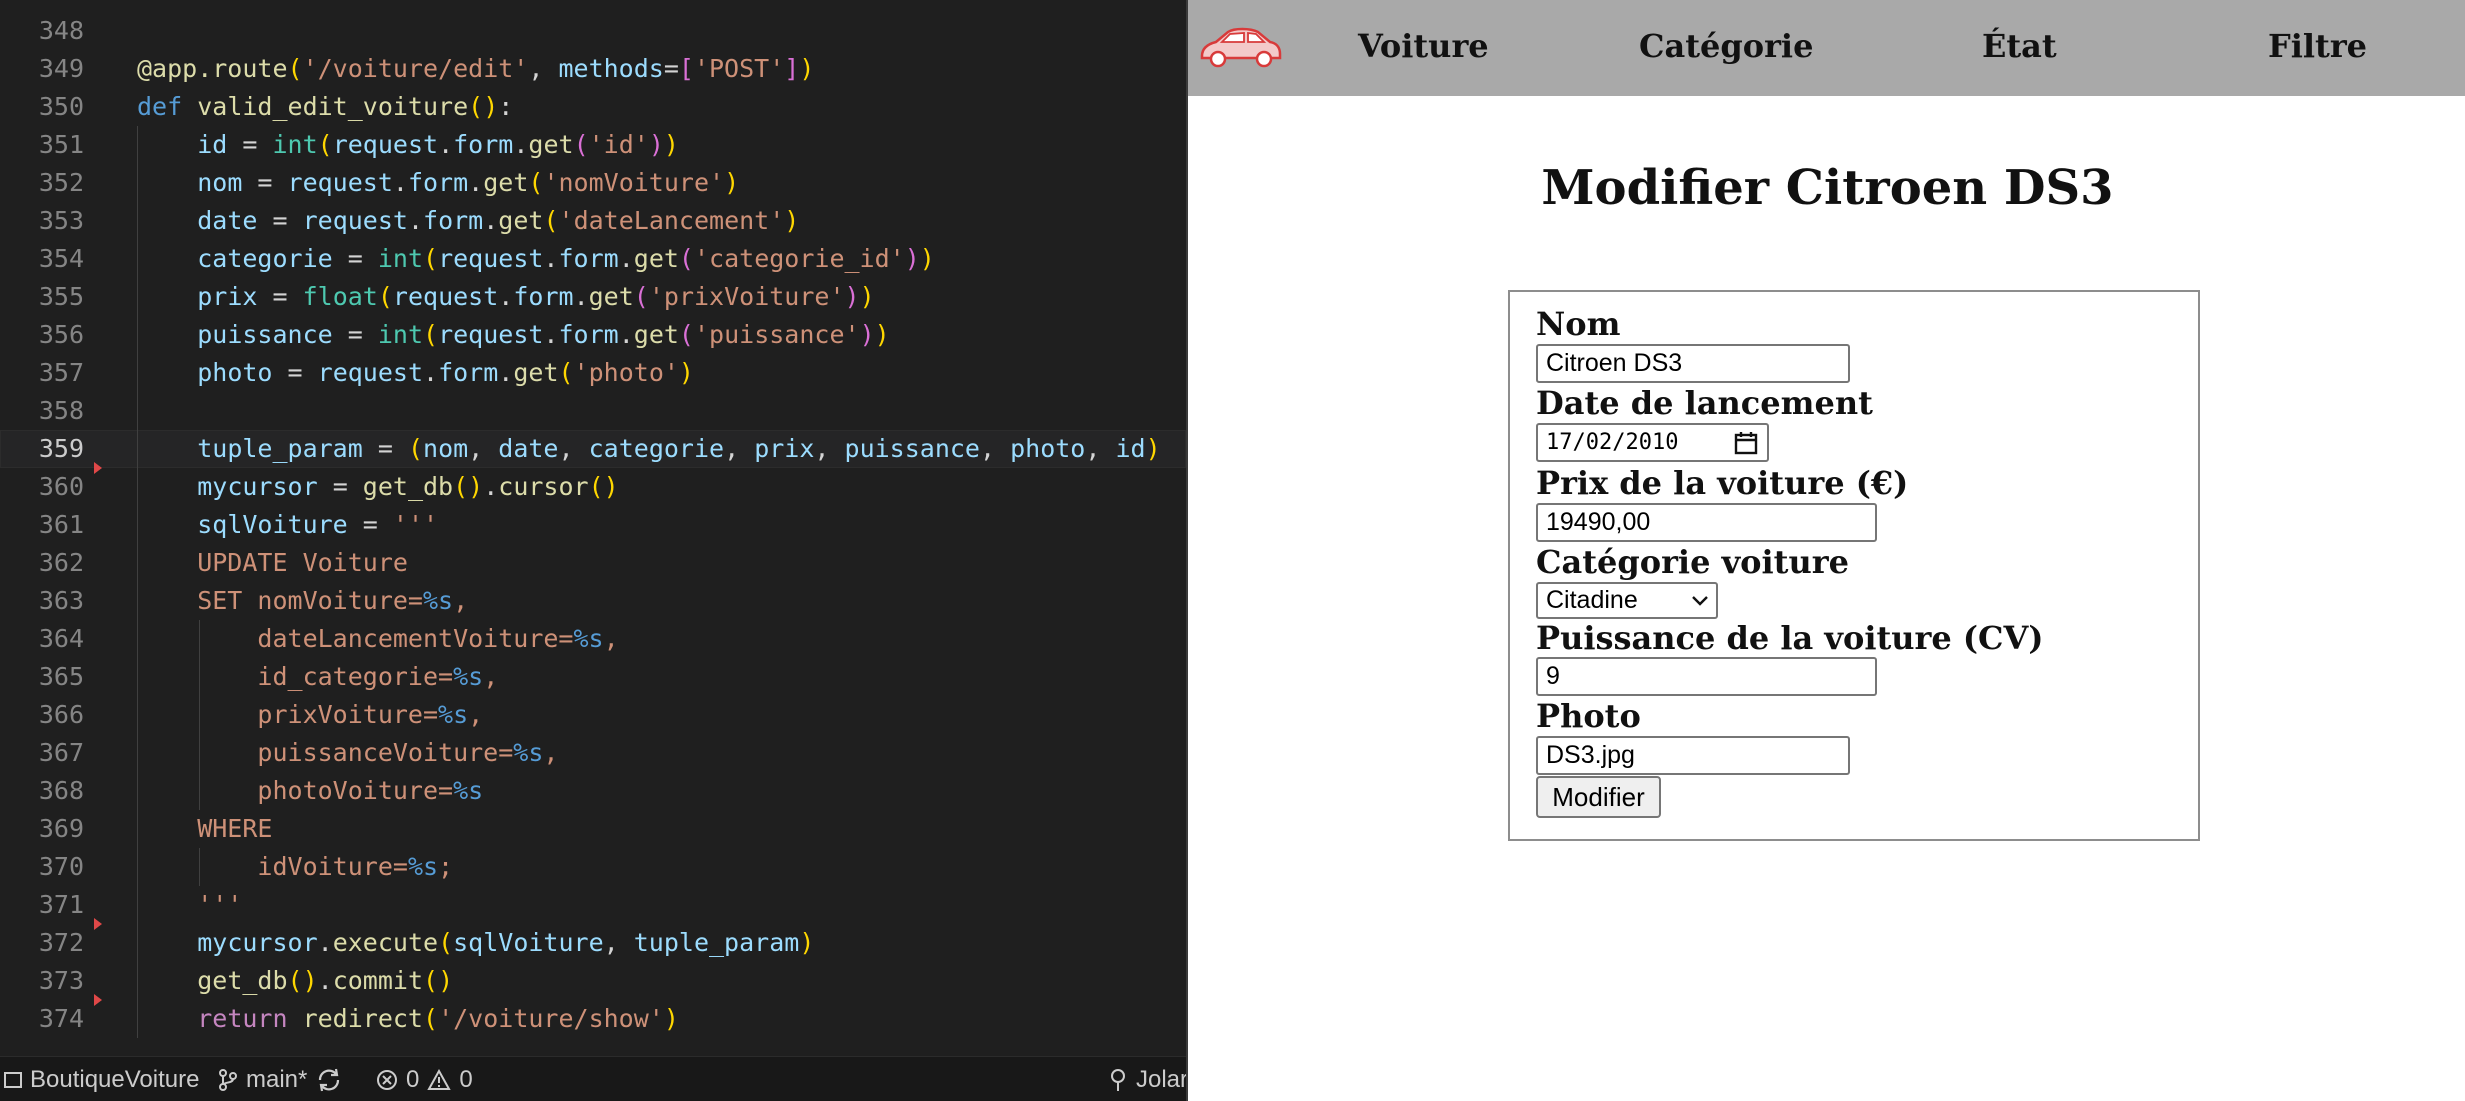  Describe the element at coordinates (325, 106) in the screenshot. I see `code-text: def valid_edit_voiture():` at that location.